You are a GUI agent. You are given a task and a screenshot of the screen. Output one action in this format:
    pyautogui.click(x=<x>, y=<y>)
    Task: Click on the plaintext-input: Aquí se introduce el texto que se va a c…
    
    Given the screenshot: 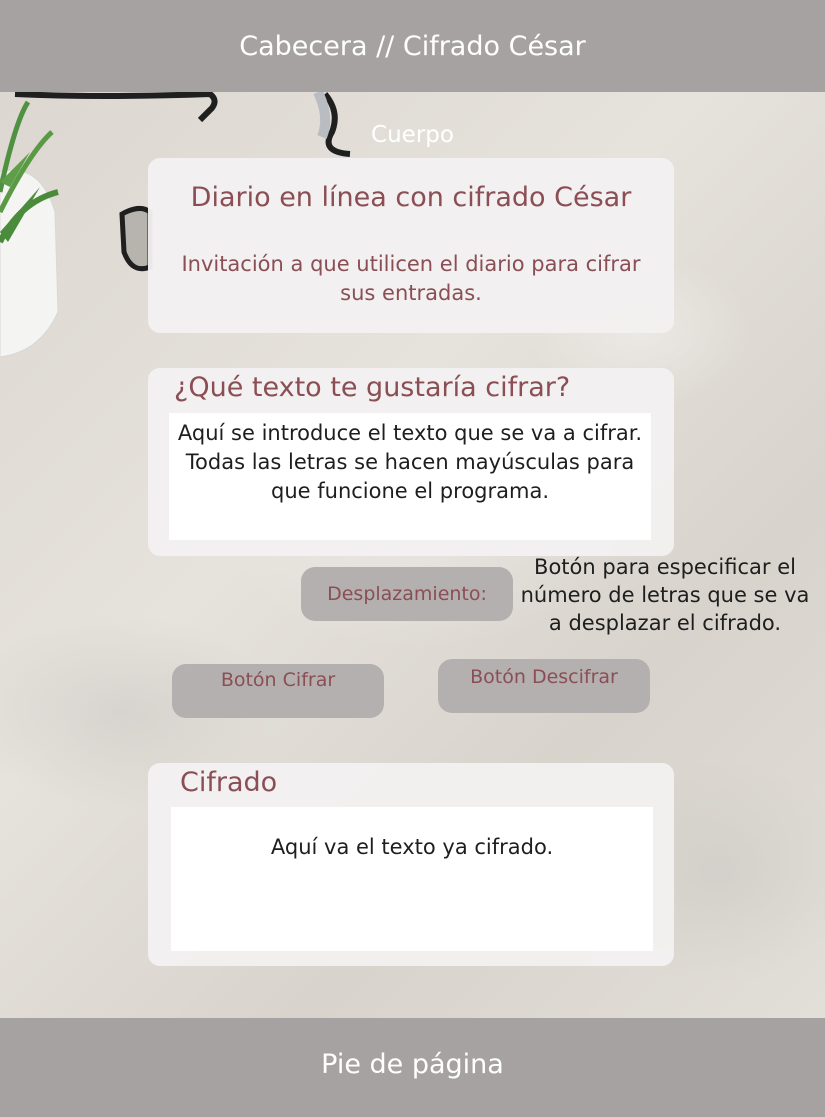 What is the action you would take?
    pyautogui.click(x=410, y=476)
    